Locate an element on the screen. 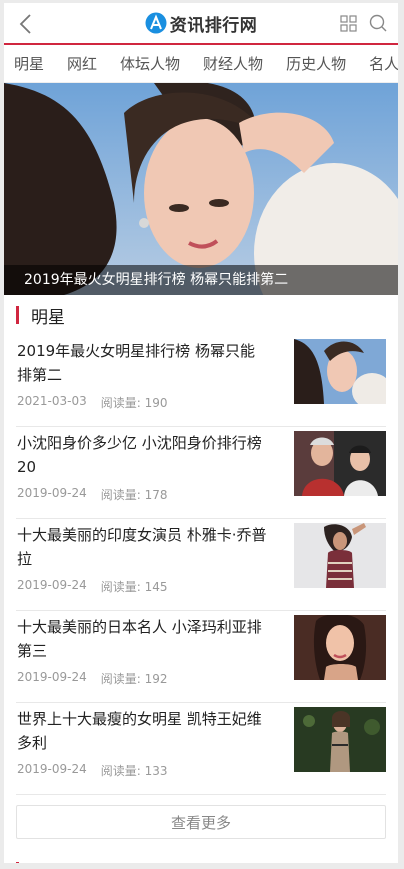 The width and height of the screenshot is (404, 869). article-reads: 阅读量: 190 is located at coordinates (134, 403).